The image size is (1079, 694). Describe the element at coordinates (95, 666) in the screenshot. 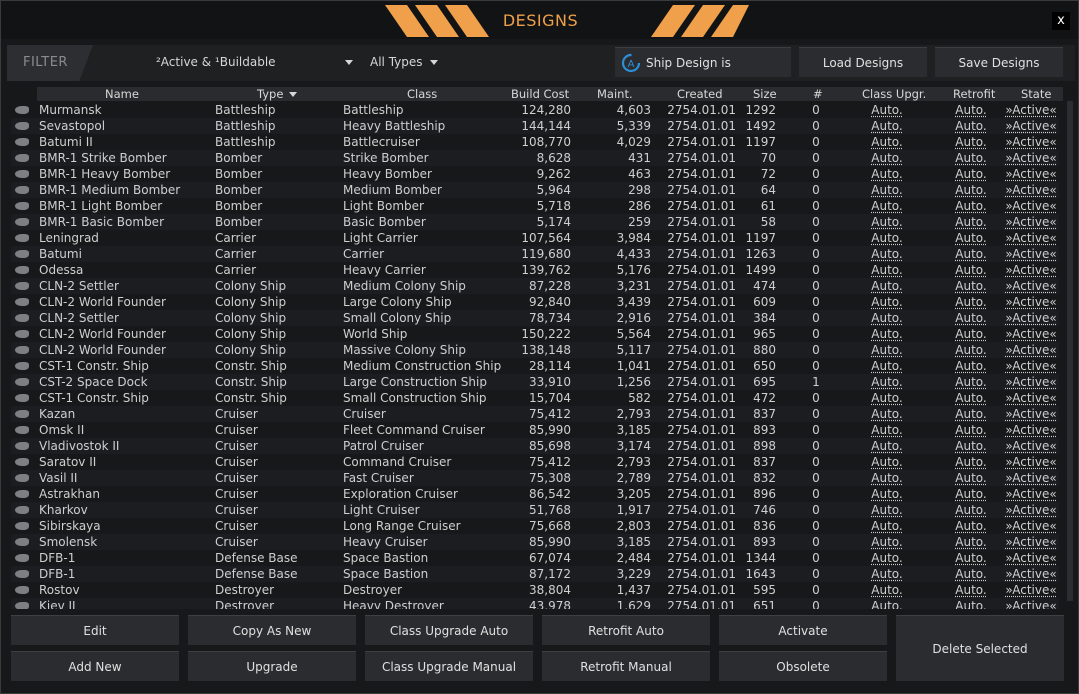

I see `add-new-button: Add New` at that location.